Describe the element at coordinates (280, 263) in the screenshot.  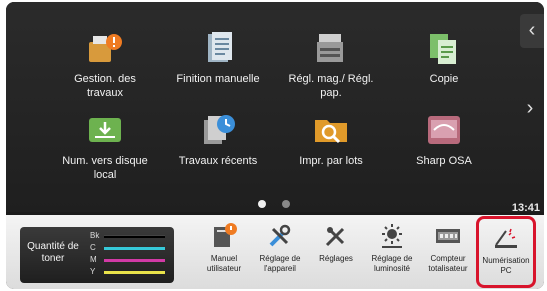
I see `dock-label: Réglage de l'appareil` at that location.